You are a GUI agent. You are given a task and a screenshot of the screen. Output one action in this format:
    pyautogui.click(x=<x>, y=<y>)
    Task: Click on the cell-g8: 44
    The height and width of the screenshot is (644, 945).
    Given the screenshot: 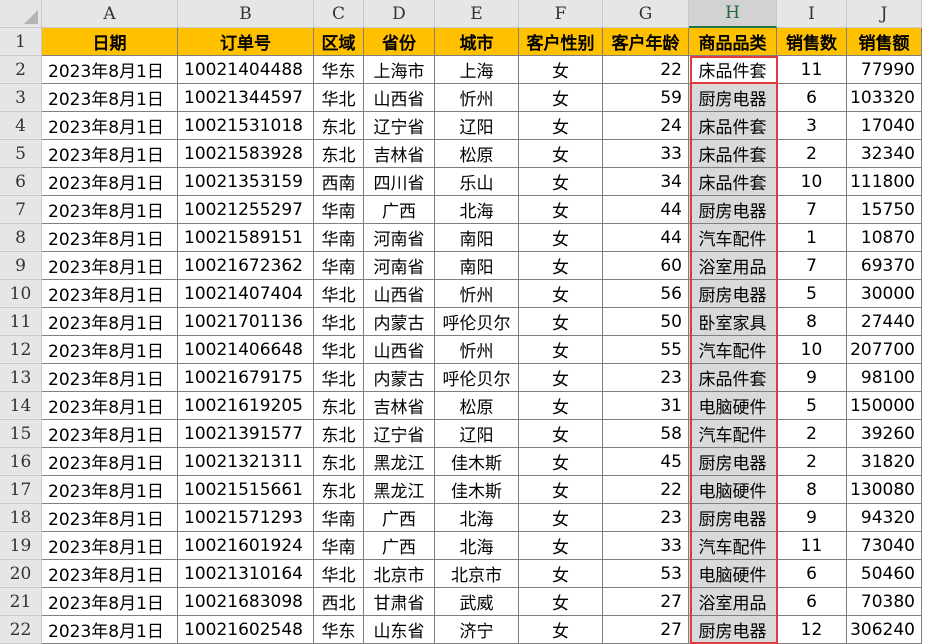 What is the action you would take?
    pyautogui.click(x=646, y=238)
    